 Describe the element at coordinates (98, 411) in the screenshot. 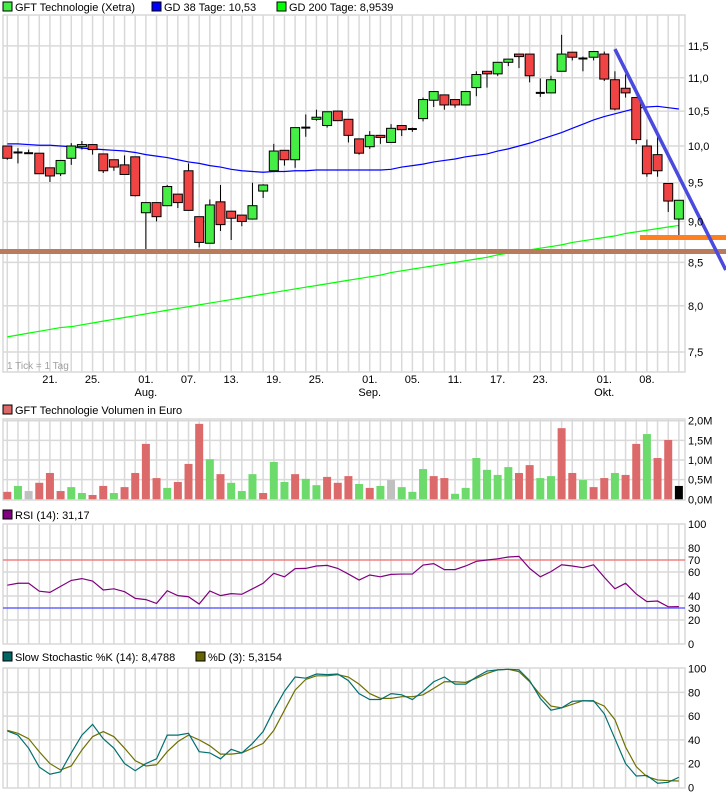

I see `legend-volume: GFT Technologie Volumen in Euro` at that location.